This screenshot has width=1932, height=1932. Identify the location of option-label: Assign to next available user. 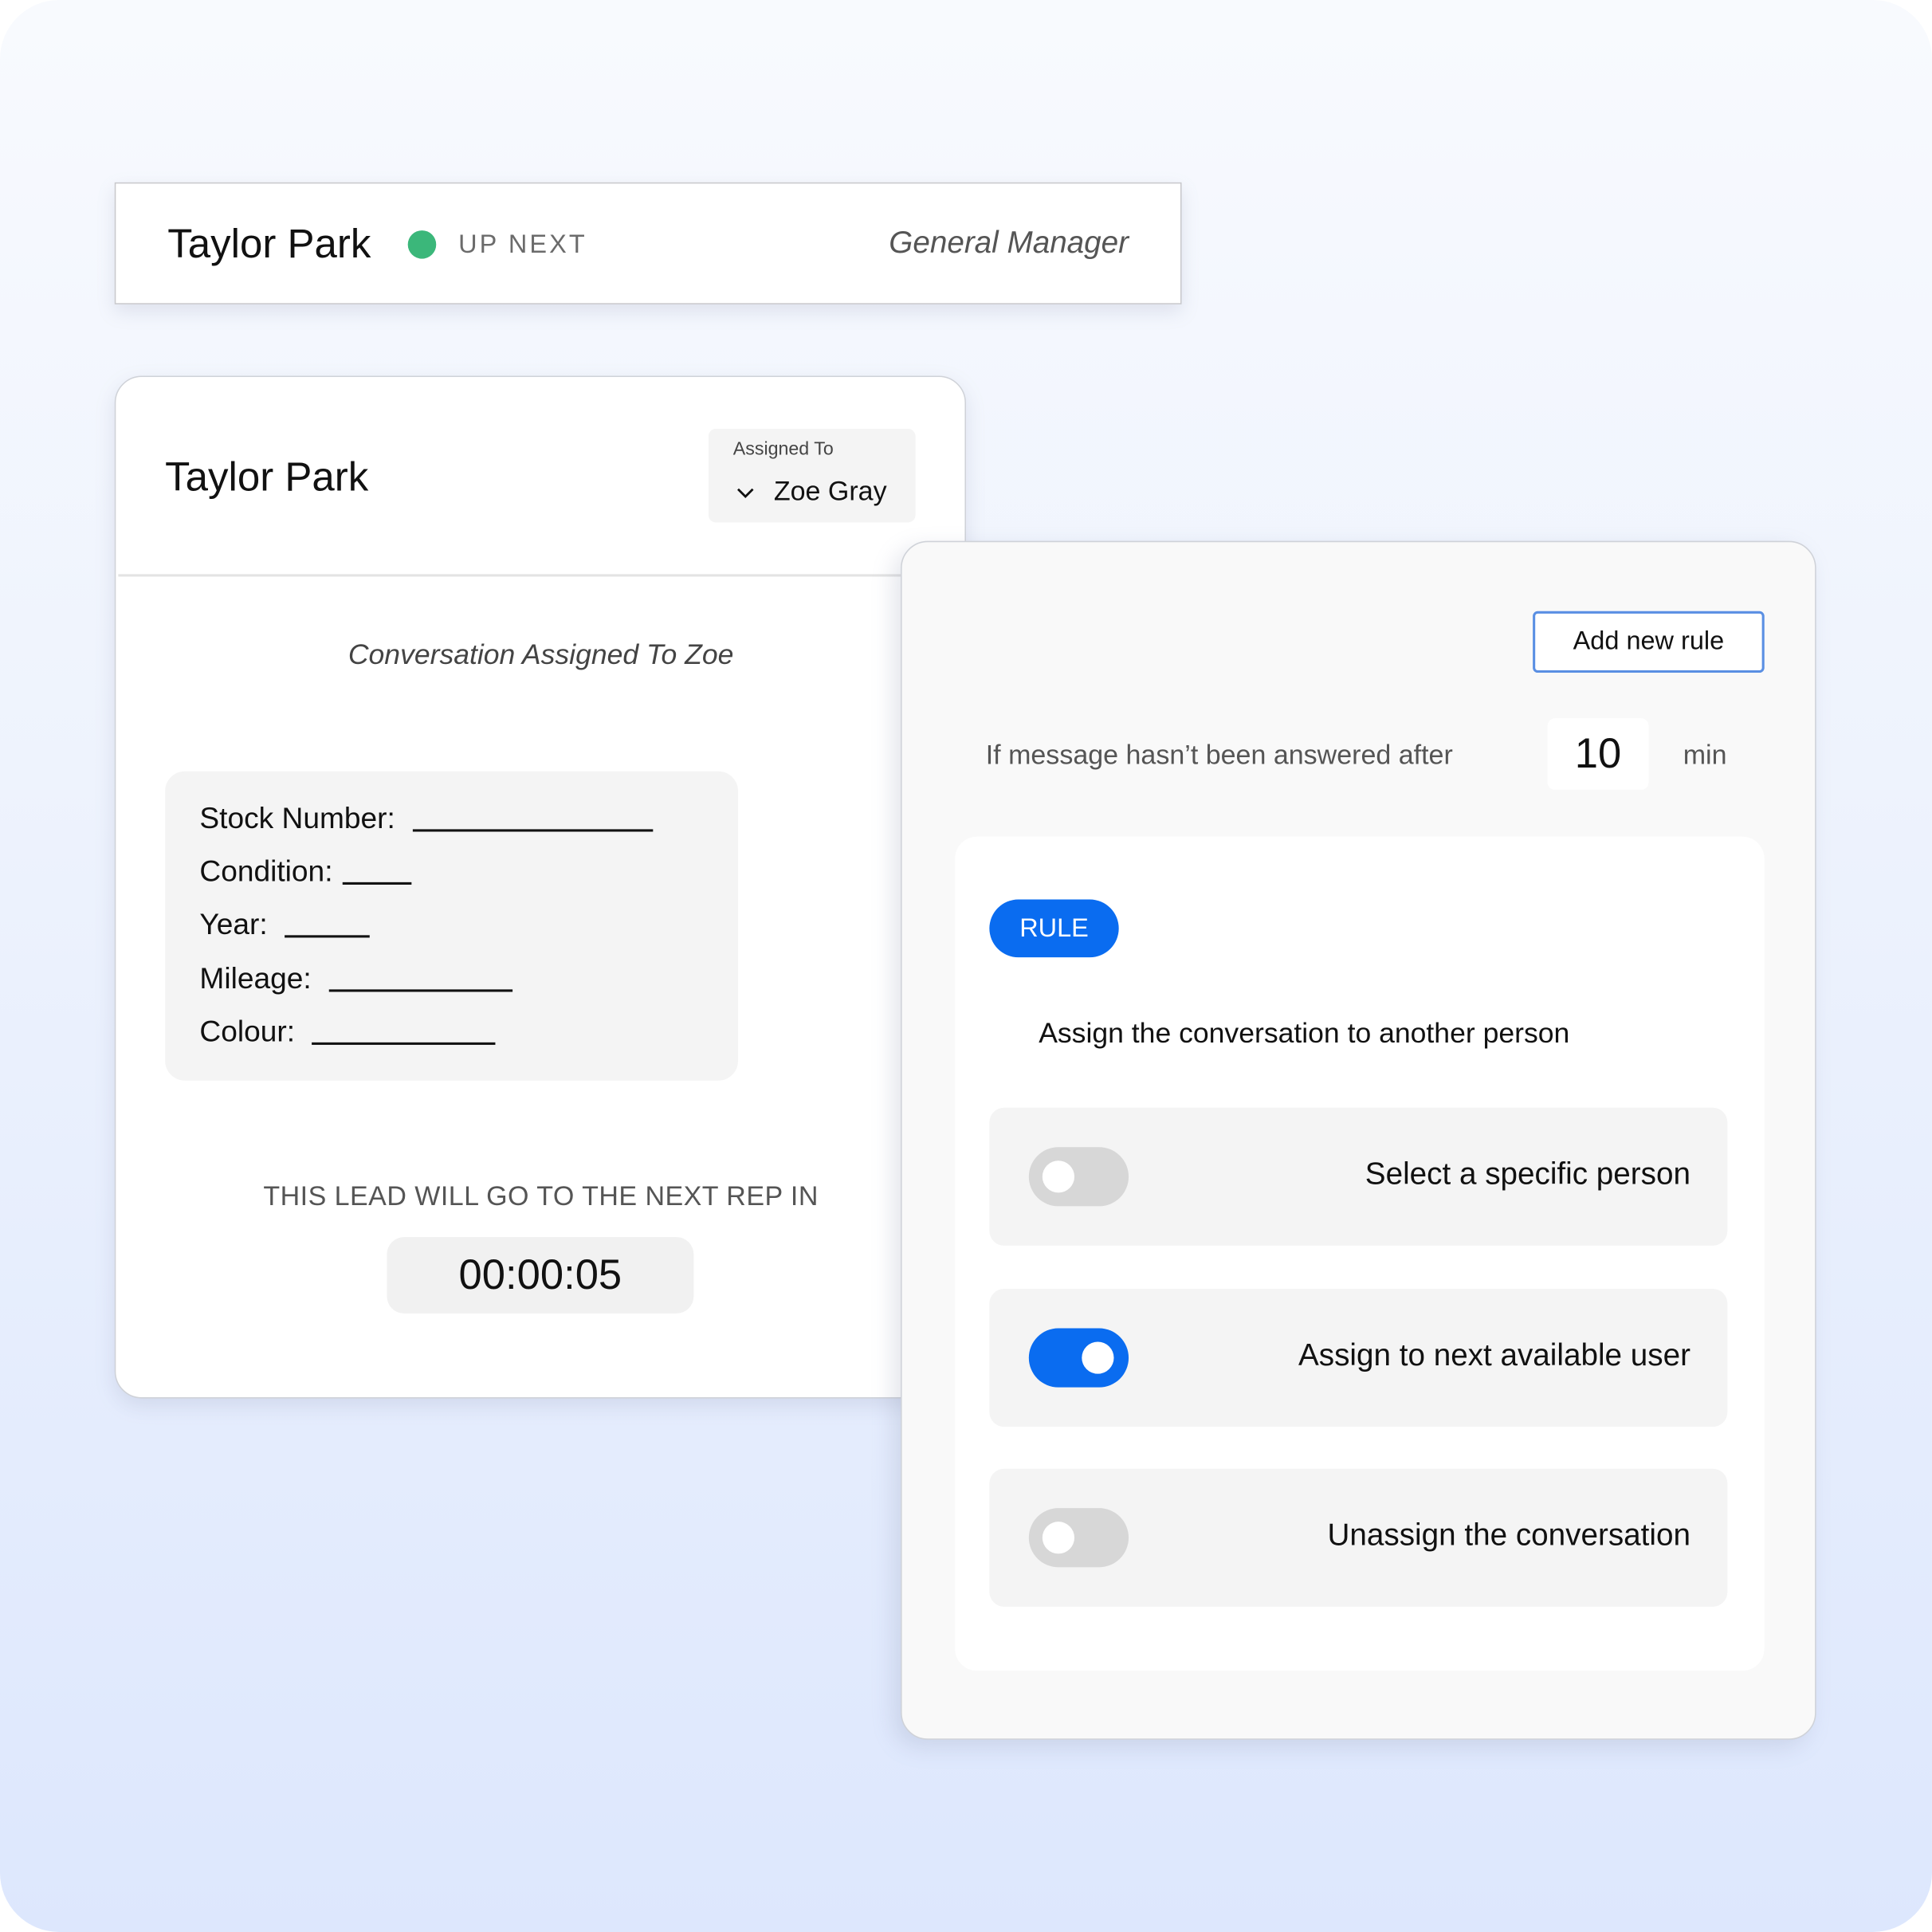
(1494, 1355).